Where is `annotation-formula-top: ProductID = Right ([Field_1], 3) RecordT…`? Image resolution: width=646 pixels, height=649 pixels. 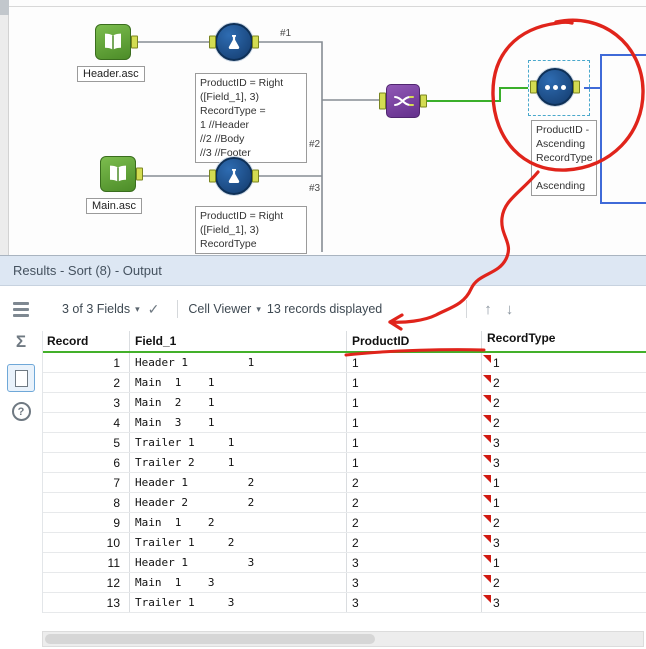 annotation-formula-top: ProductID = Right ([Field_1], 3) RecordT… is located at coordinates (251, 118).